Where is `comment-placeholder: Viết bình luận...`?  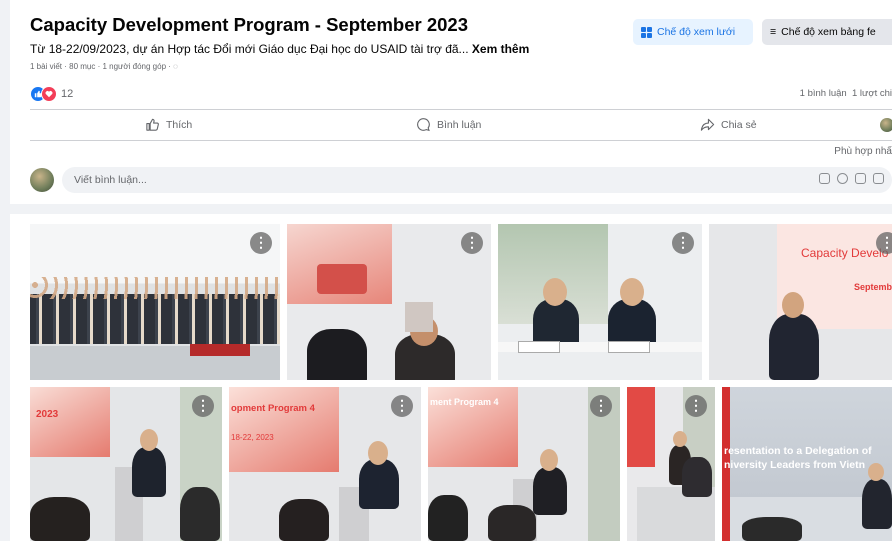
comment-placeholder: Viết bình luận... is located at coordinates (110, 180).